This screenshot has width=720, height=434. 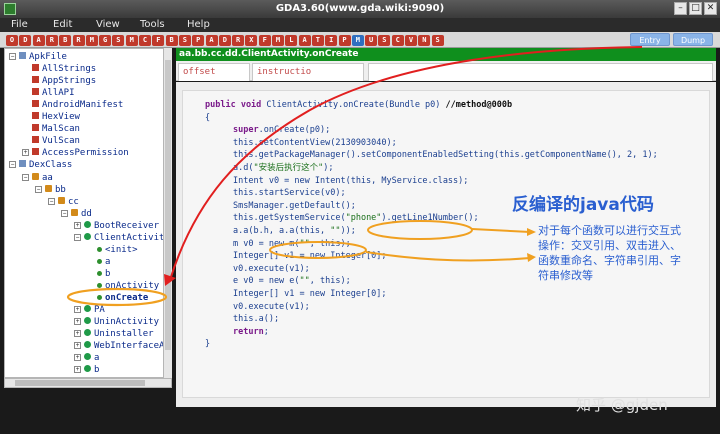 What do you see at coordinates (69, 81) in the screenshot?
I see `tree-node-label: AppStrings` at bounding box center [69, 81].